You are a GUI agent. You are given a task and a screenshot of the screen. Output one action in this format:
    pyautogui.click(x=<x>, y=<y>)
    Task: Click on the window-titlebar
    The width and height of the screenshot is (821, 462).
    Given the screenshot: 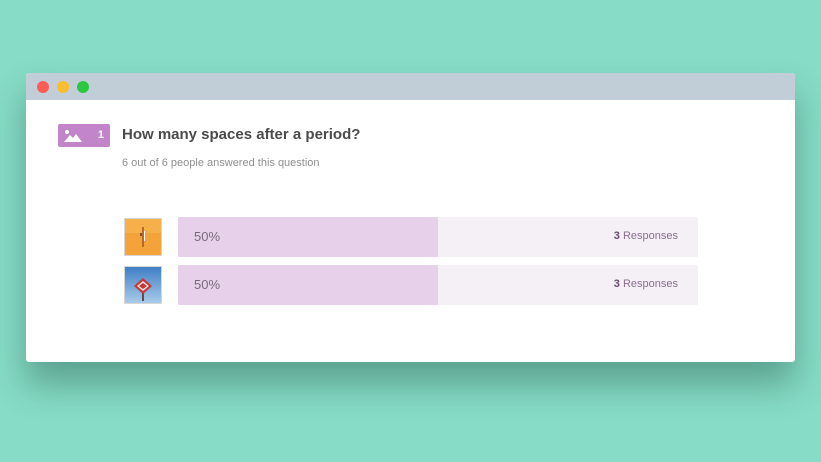 What is the action you would take?
    pyautogui.click(x=410, y=86)
    